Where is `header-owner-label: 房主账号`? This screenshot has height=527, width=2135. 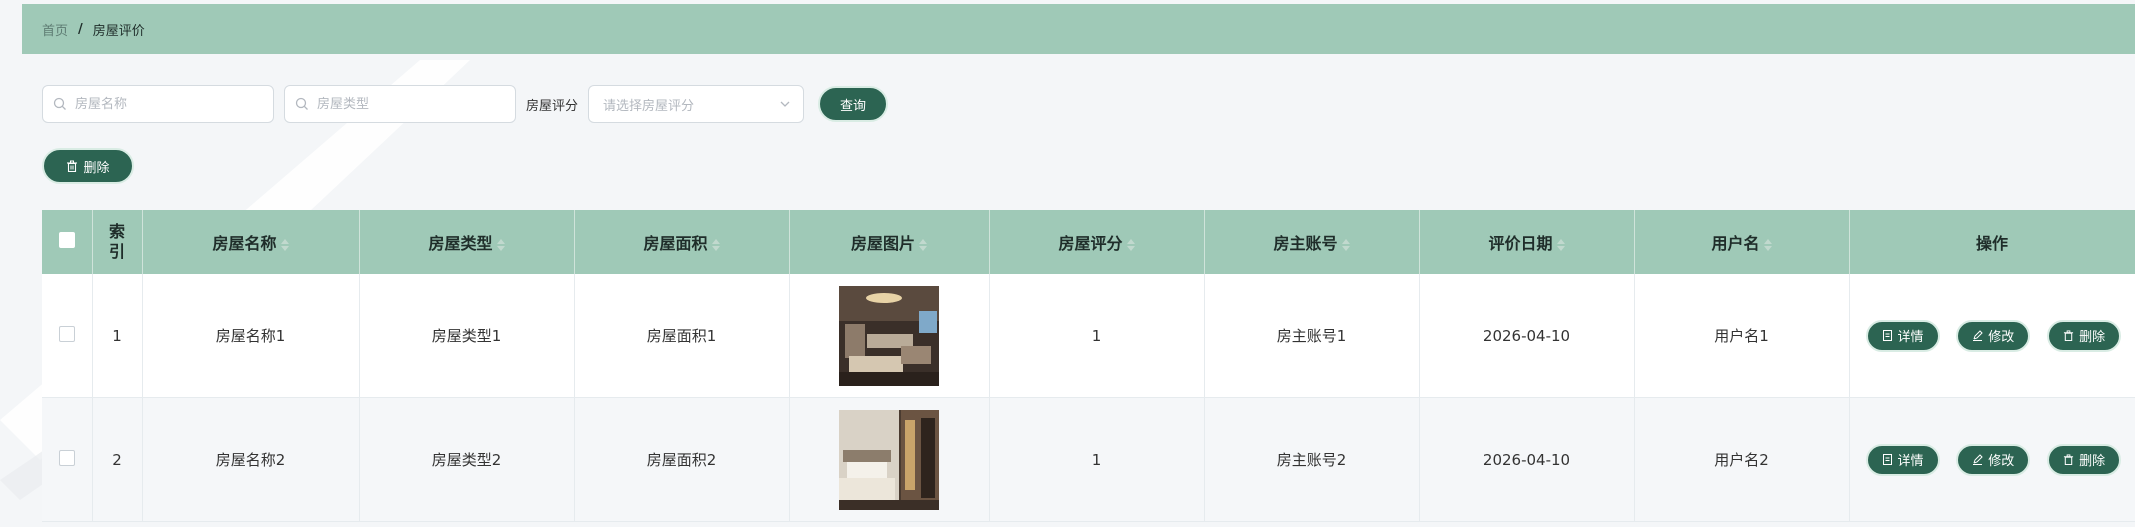
header-owner-label: 房主账号 is located at coordinates (1305, 243).